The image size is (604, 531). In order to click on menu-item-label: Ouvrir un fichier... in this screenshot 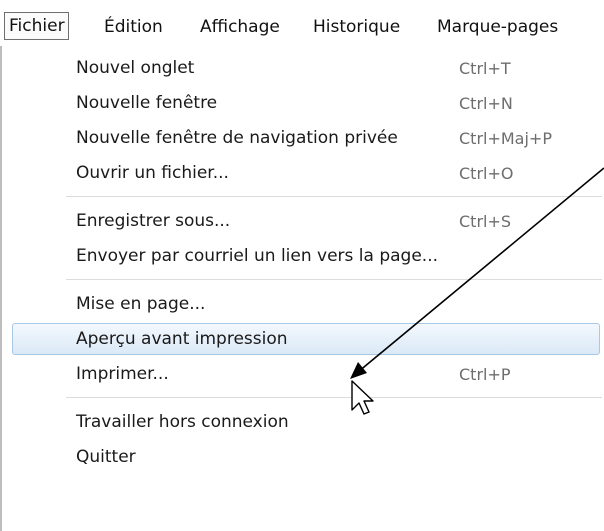, I will do `click(152, 173)`.